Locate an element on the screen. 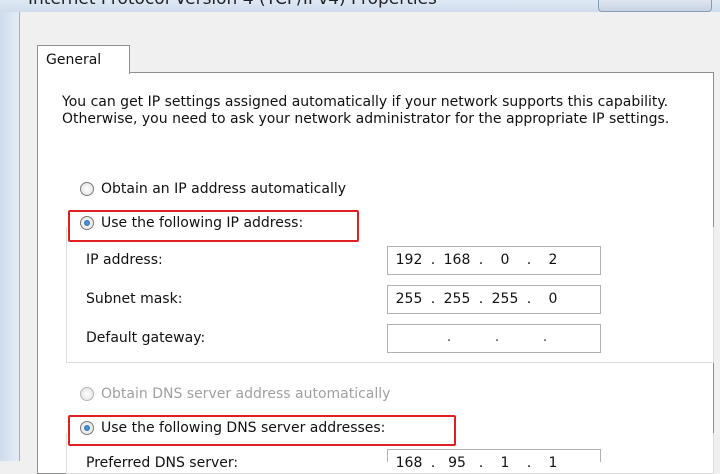  obtain-ip-auto-option: Obtain an IP address automatically is located at coordinates (213, 189).